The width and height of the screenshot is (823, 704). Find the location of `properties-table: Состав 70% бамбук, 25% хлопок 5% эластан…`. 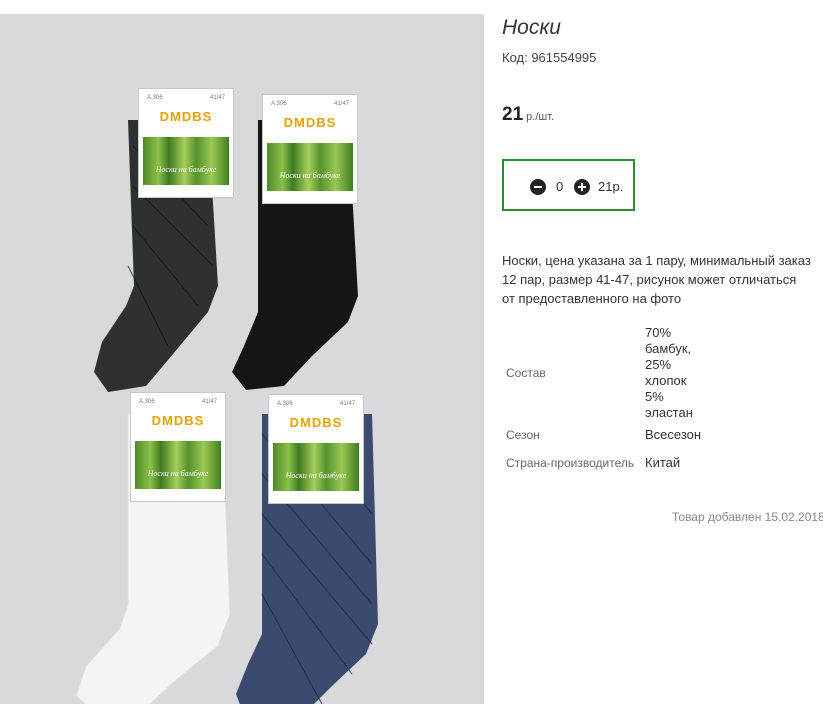

properties-table: Состав 70% бамбук, 25% хлопок 5% эластан… is located at coordinates (601, 401).